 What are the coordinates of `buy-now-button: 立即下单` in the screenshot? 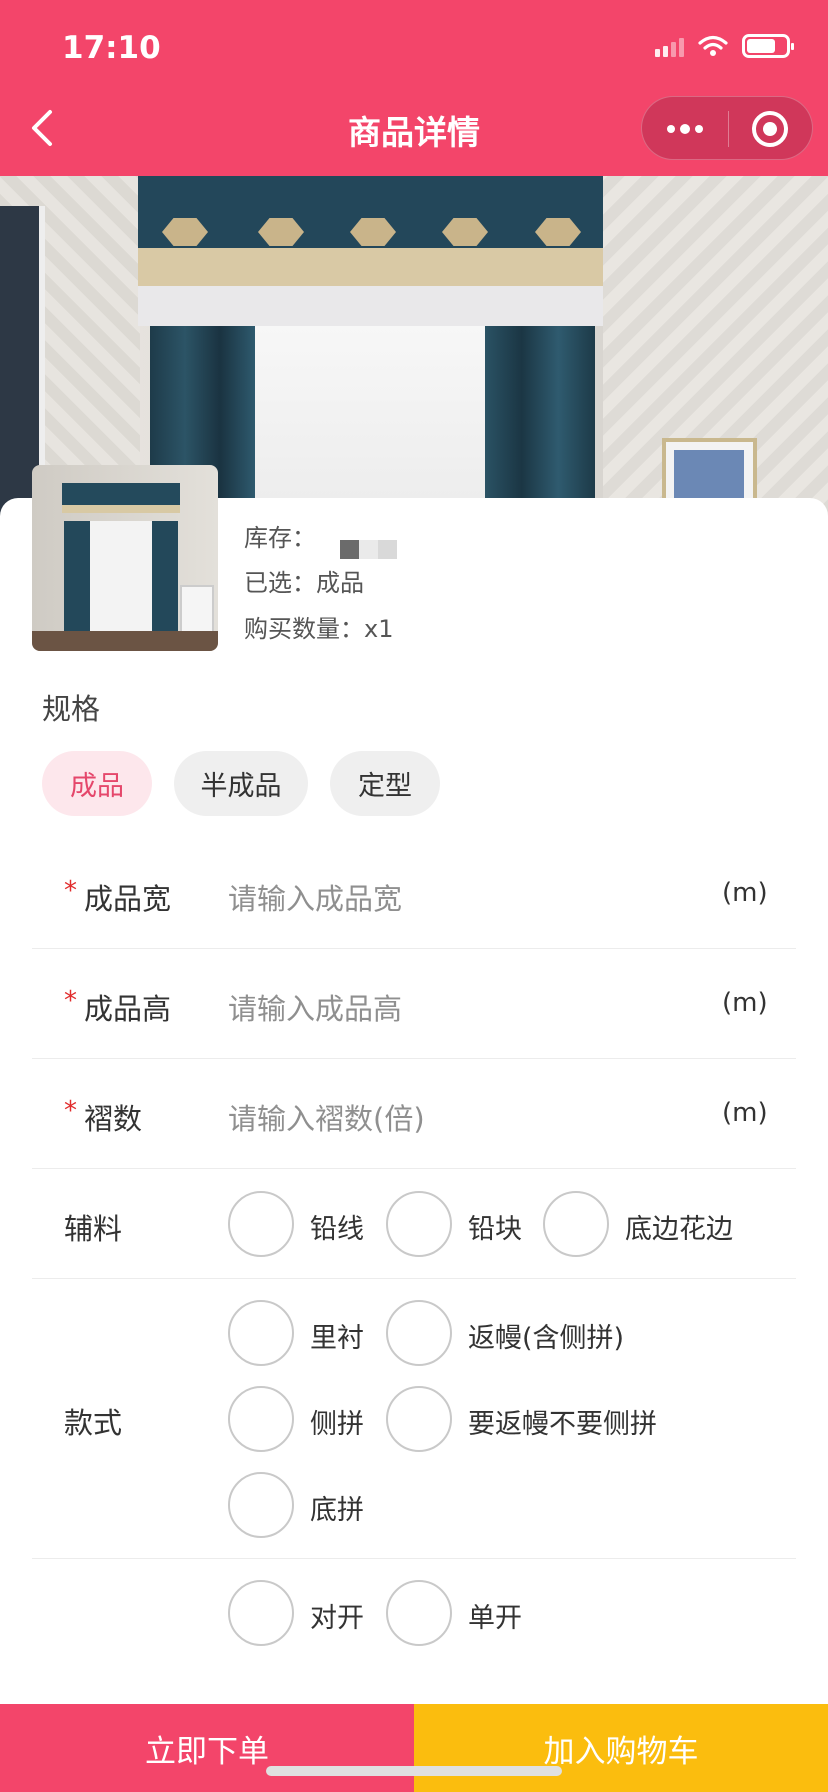 It's located at (207, 1748).